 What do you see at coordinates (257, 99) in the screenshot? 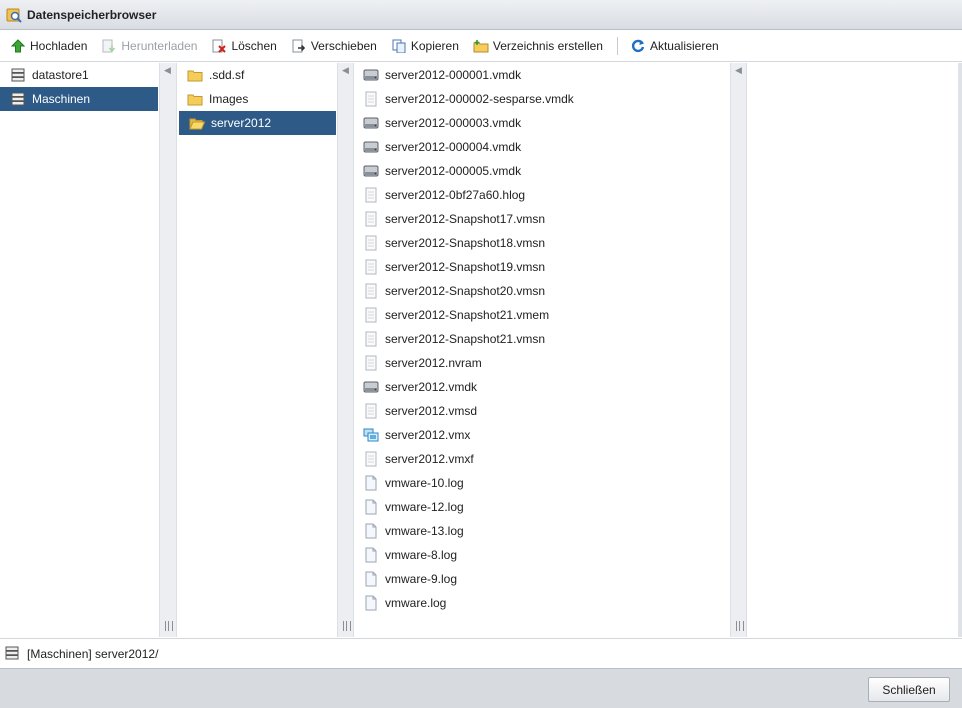
I see `folder-item: Images` at bounding box center [257, 99].